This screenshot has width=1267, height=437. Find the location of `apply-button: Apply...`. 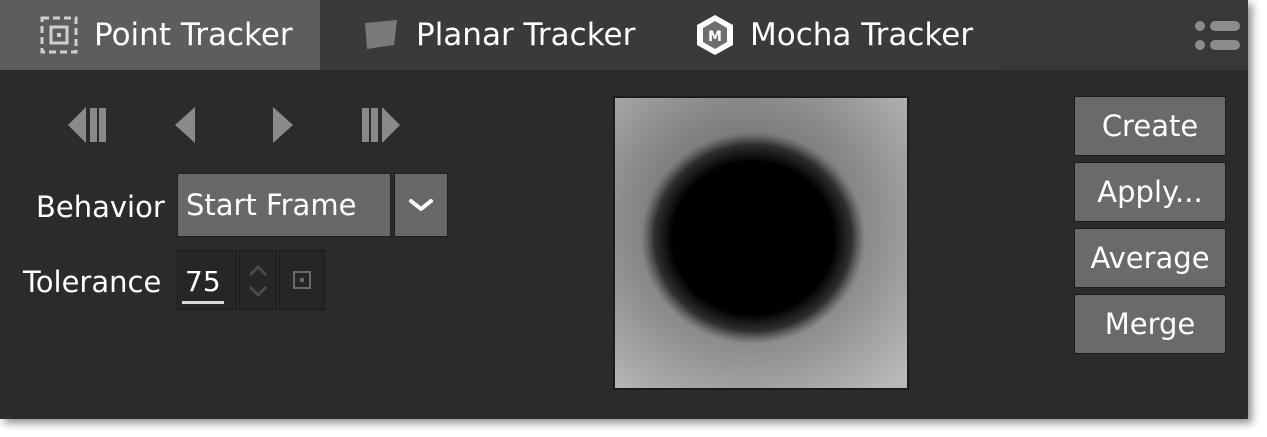

apply-button: Apply... is located at coordinates (1150, 192).